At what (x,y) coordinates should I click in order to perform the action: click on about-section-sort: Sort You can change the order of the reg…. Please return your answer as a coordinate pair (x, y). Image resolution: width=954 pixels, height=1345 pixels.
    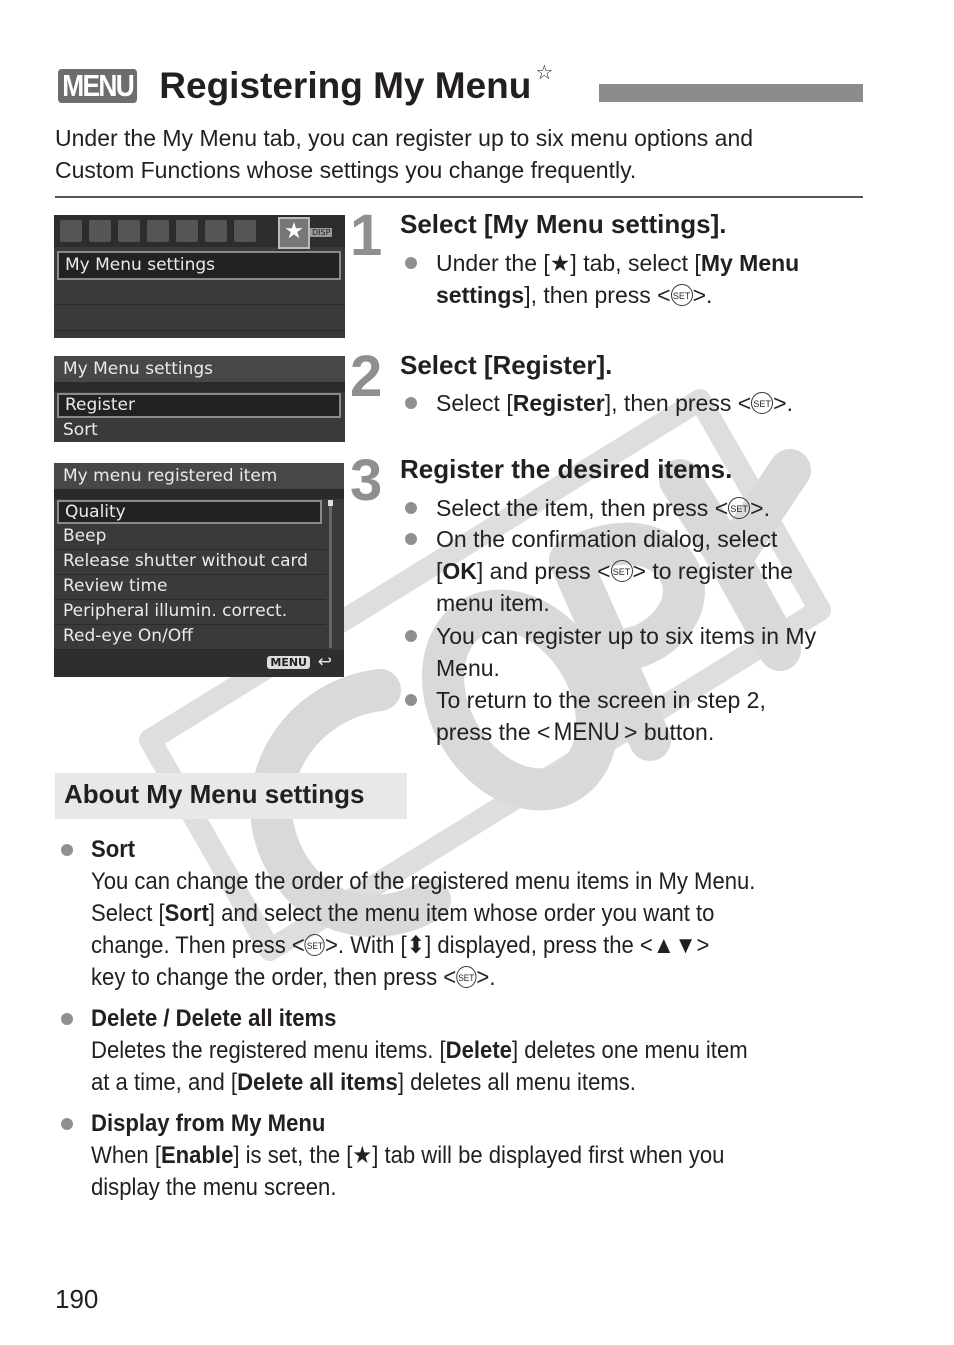
    Looking at the image, I should click on (452, 914).